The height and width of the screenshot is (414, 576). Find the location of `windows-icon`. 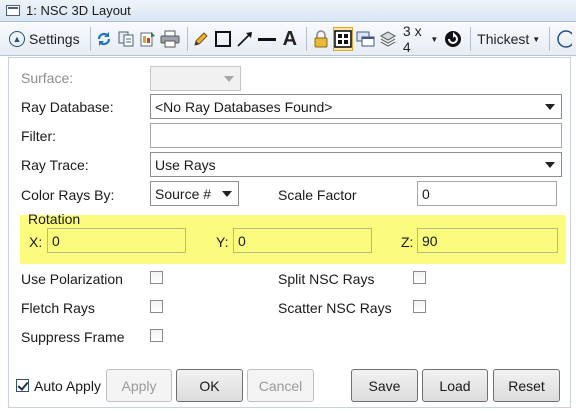

windows-icon is located at coordinates (366, 39).